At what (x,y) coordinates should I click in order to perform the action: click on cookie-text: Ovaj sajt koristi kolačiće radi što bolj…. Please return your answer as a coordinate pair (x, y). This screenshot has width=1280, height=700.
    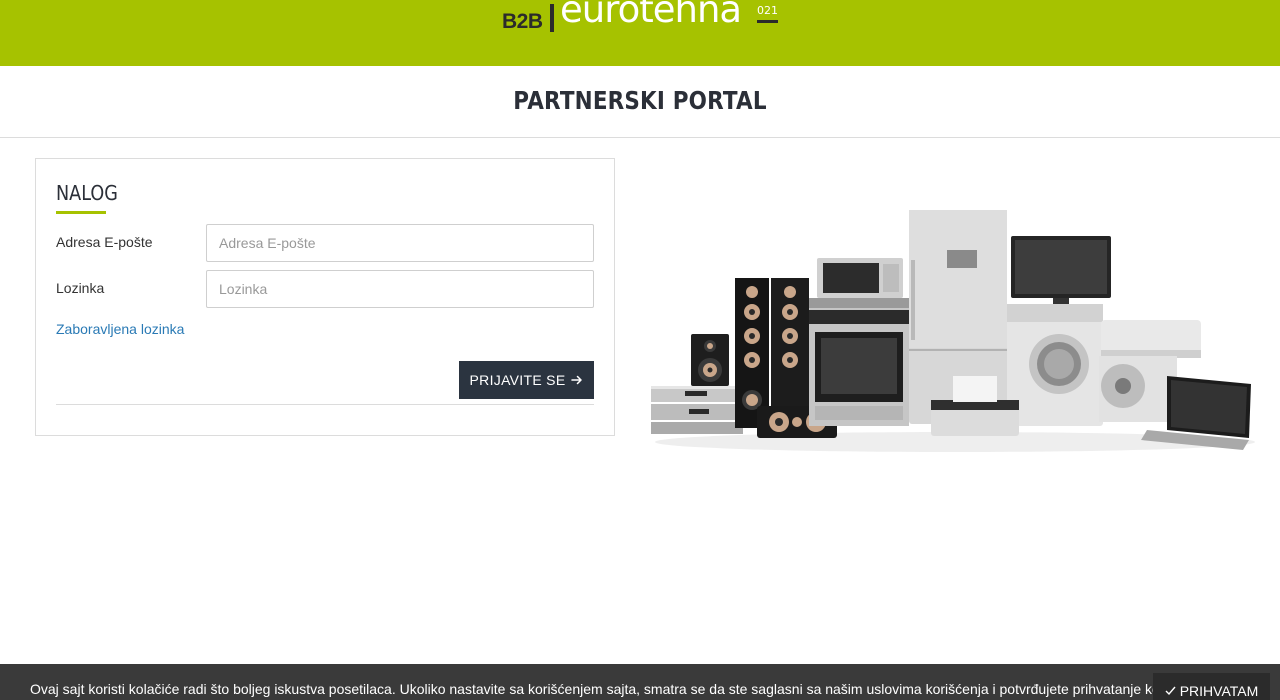
    Looking at the image, I should click on (615, 689).